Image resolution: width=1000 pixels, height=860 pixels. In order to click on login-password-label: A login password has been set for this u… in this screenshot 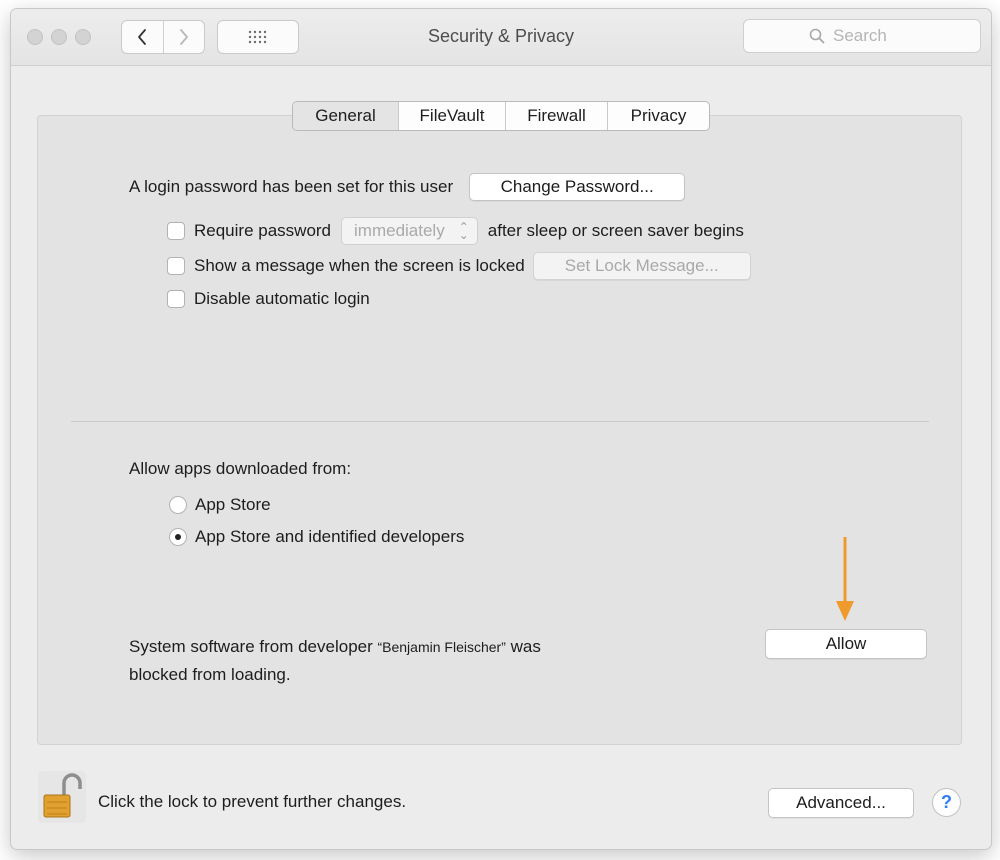, I will do `click(291, 186)`.